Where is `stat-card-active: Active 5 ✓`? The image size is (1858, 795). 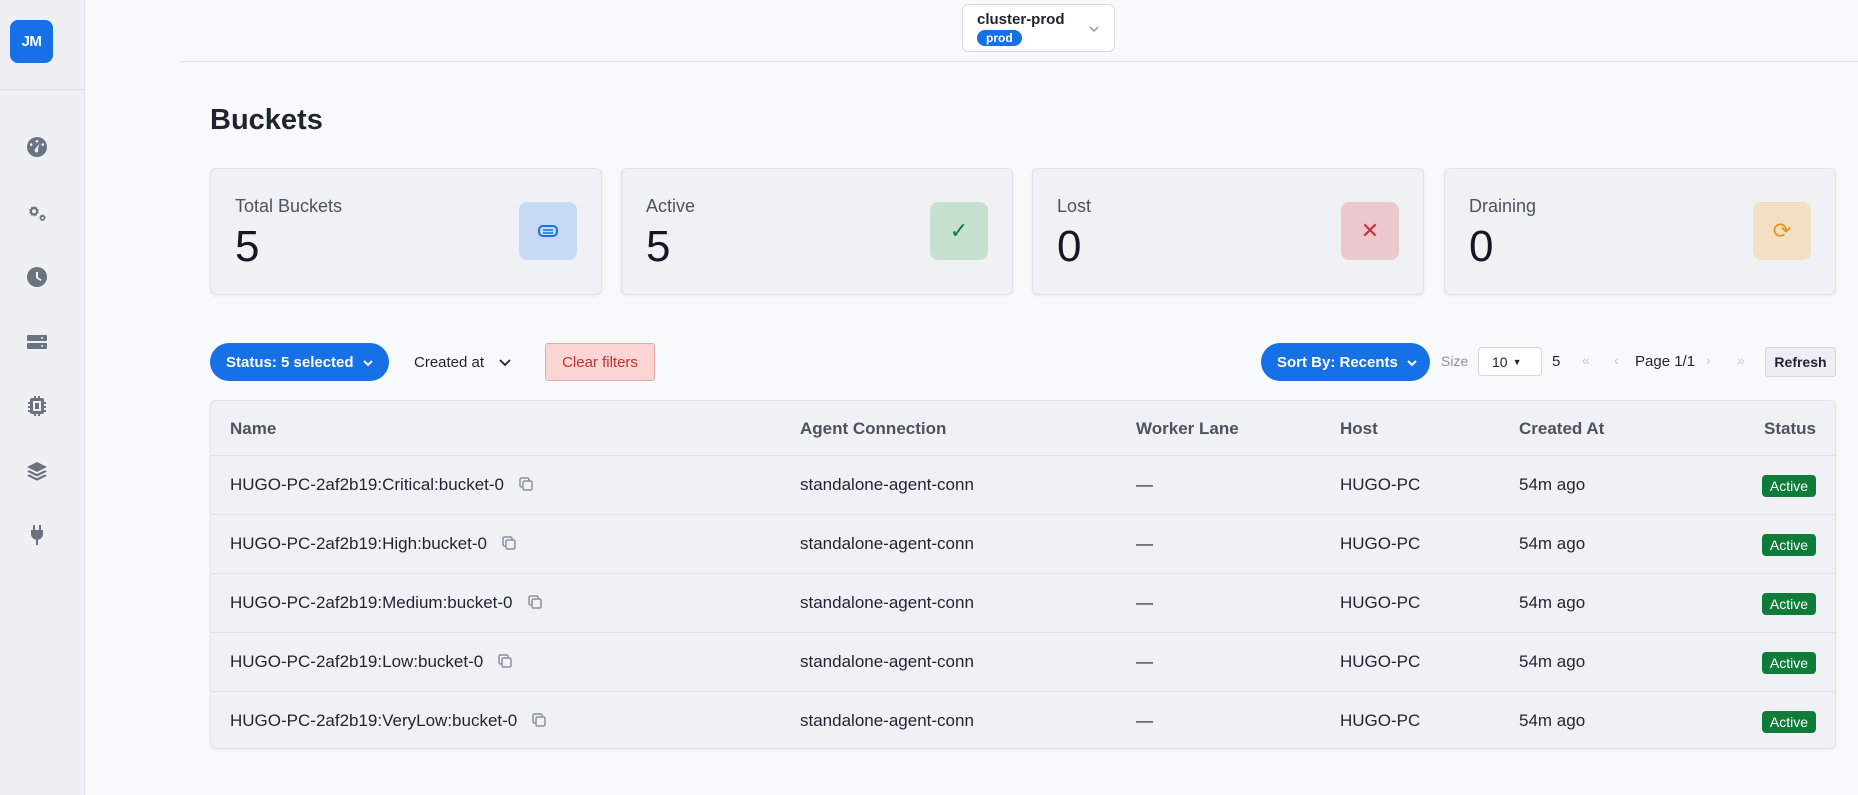
stat-card-active: Active 5 ✓ is located at coordinates (817, 231).